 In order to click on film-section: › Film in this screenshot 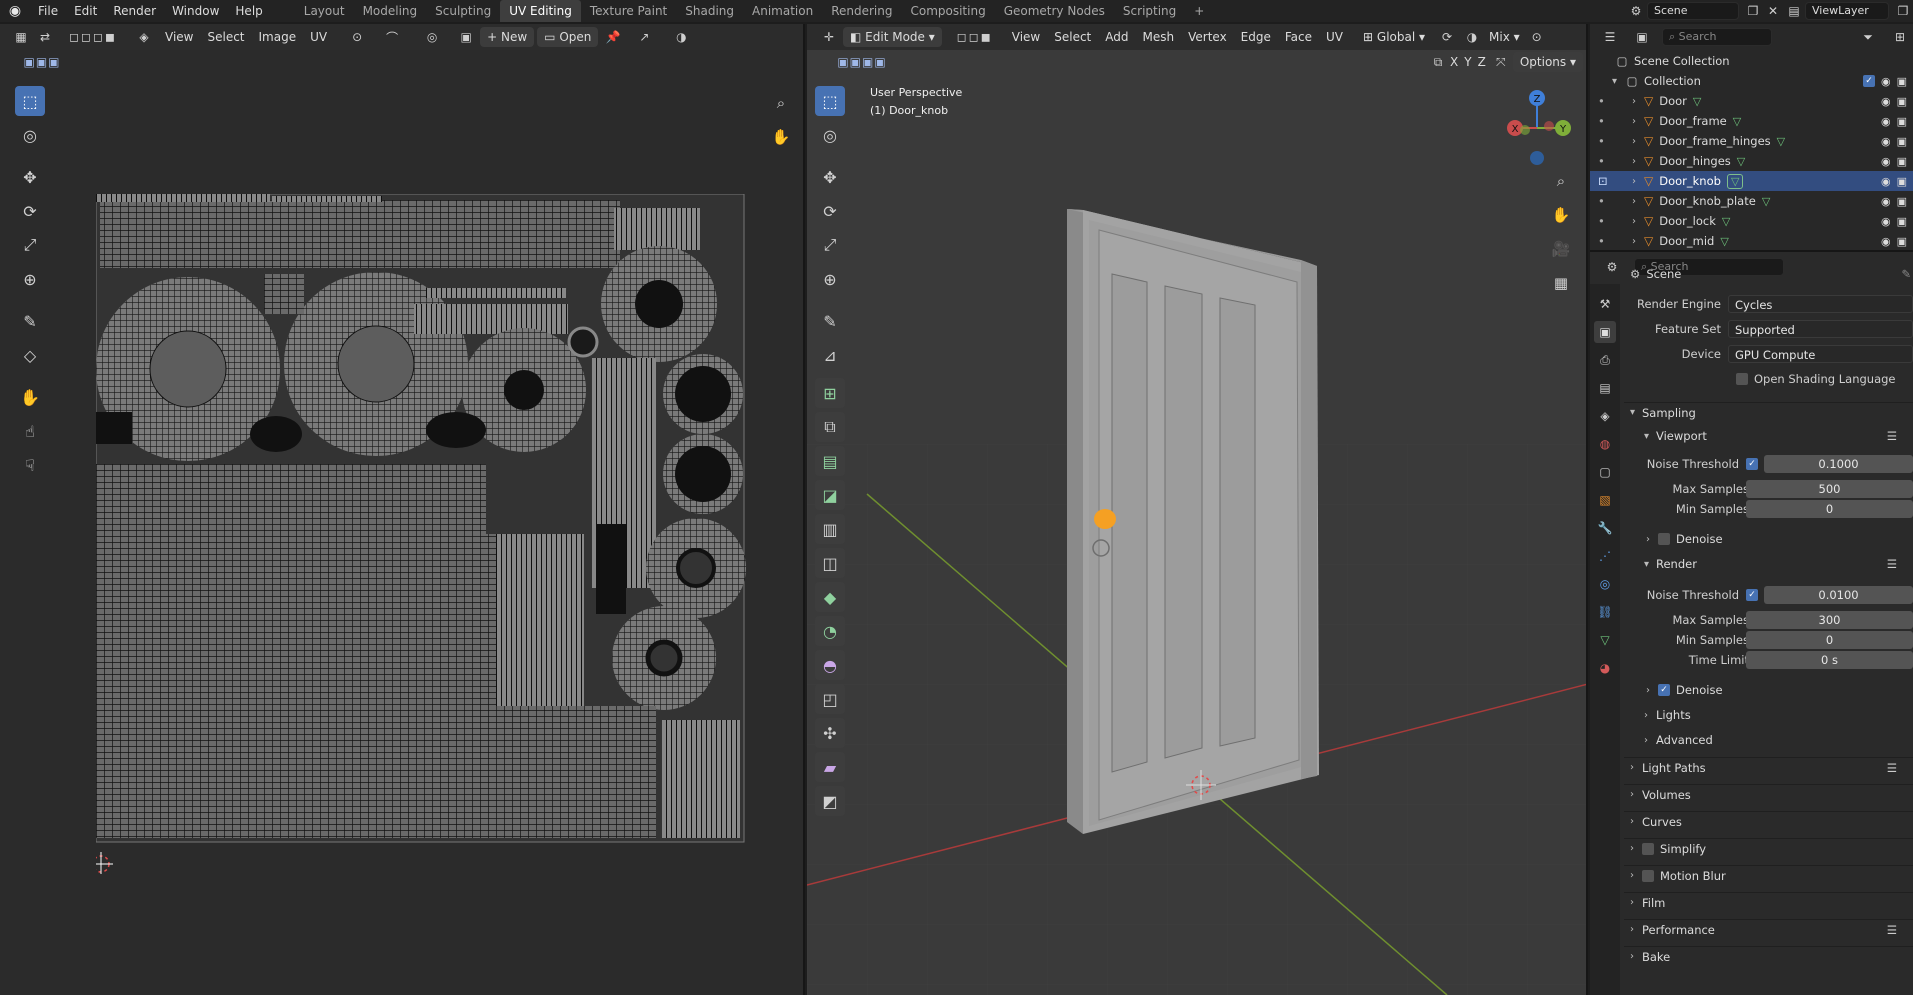, I will do `click(1768, 902)`.